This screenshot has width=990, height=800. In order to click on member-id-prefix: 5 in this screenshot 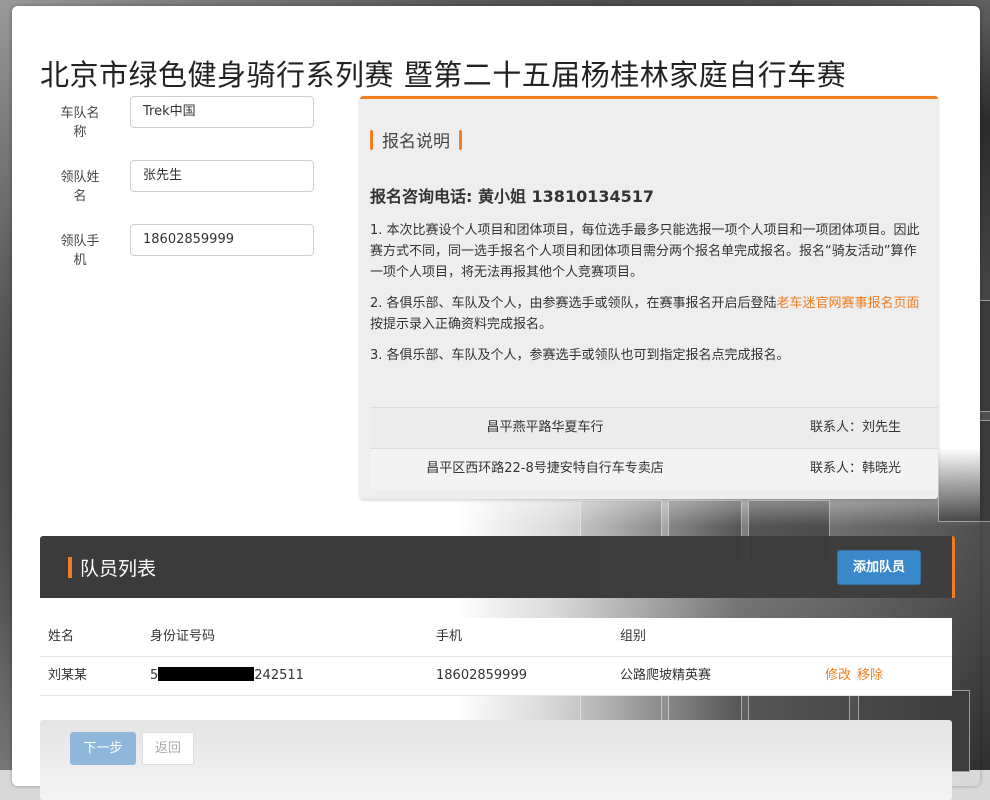, I will do `click(154, 675)`.